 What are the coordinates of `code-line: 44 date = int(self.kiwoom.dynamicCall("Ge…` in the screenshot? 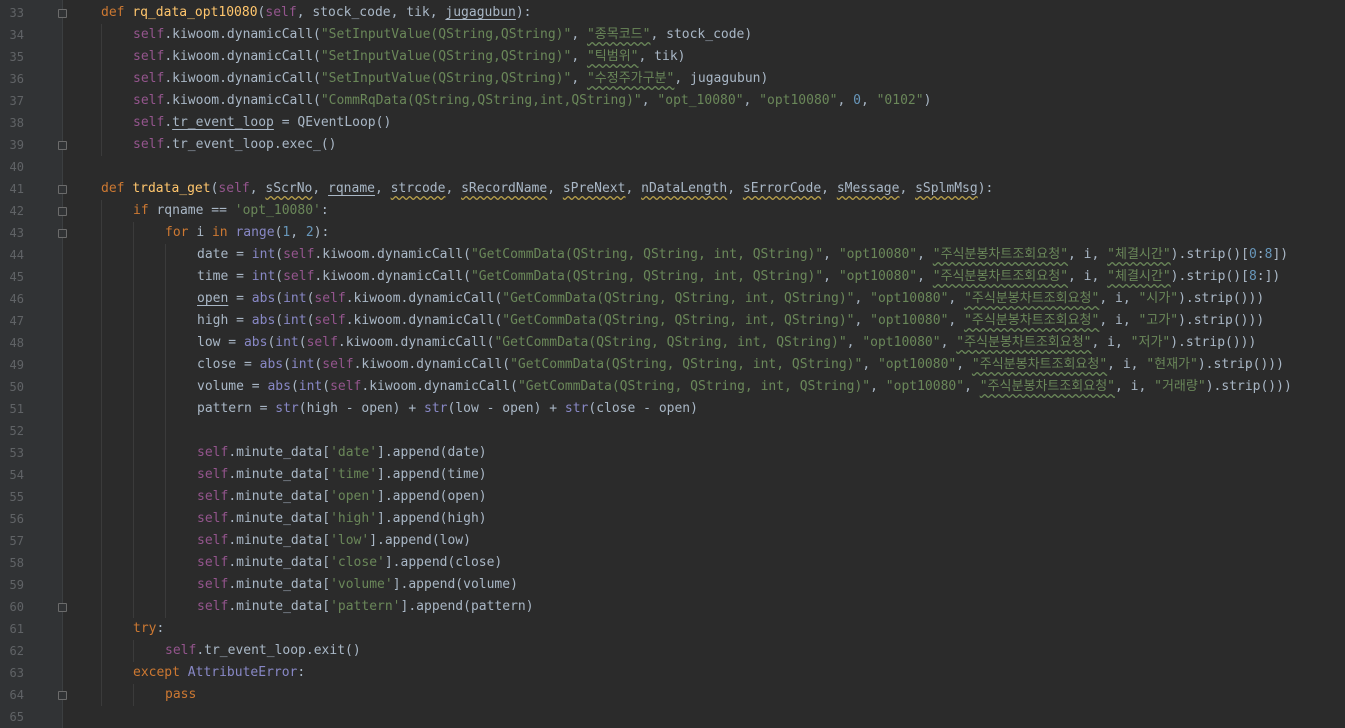 It's located at (672, 255).